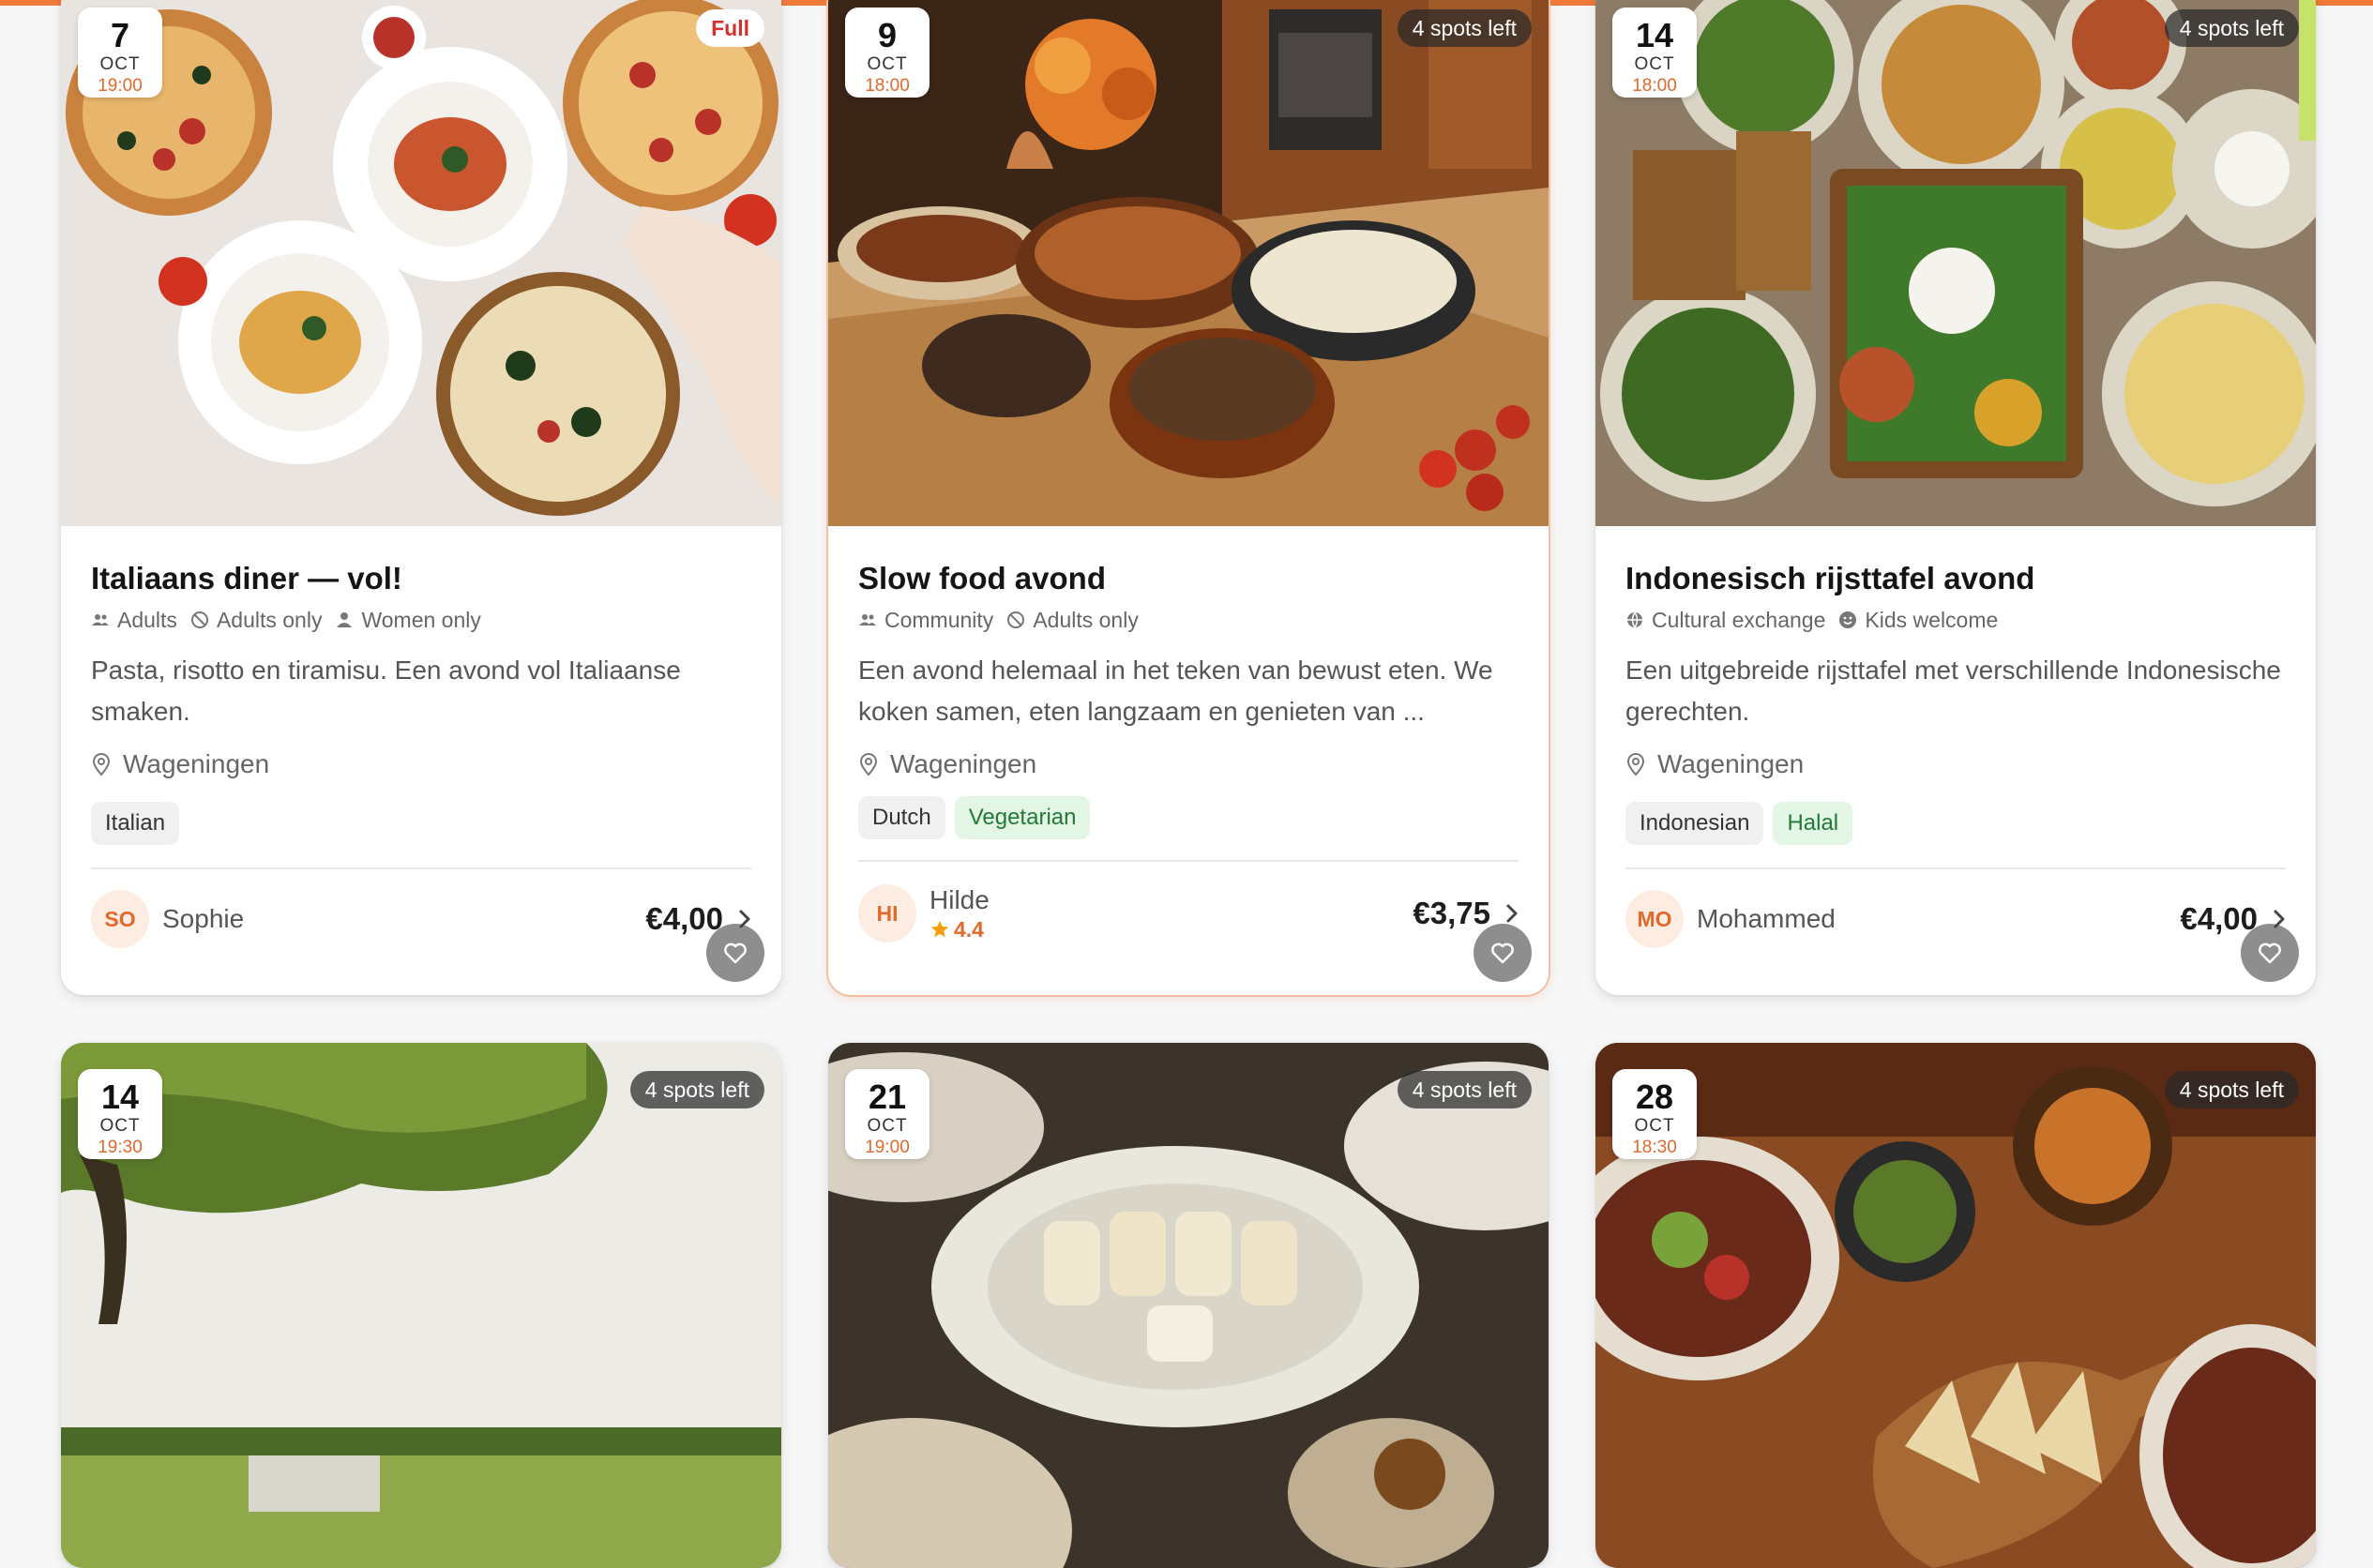 The image size is (2373, 1568). Describe the element at coordinates (939, 929) in the screenshot. I see `star-icon` at that location.